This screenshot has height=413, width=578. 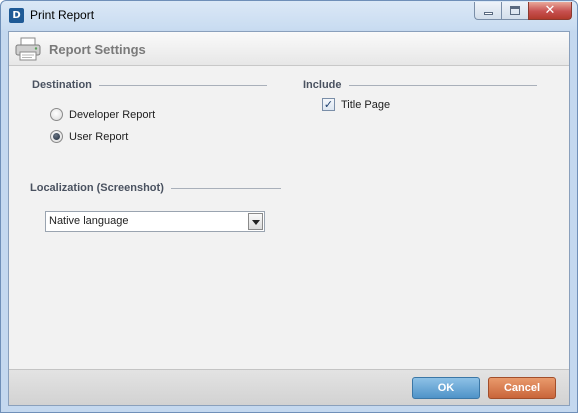 I want to click on minimize-icon, so click(x=488, y=13).